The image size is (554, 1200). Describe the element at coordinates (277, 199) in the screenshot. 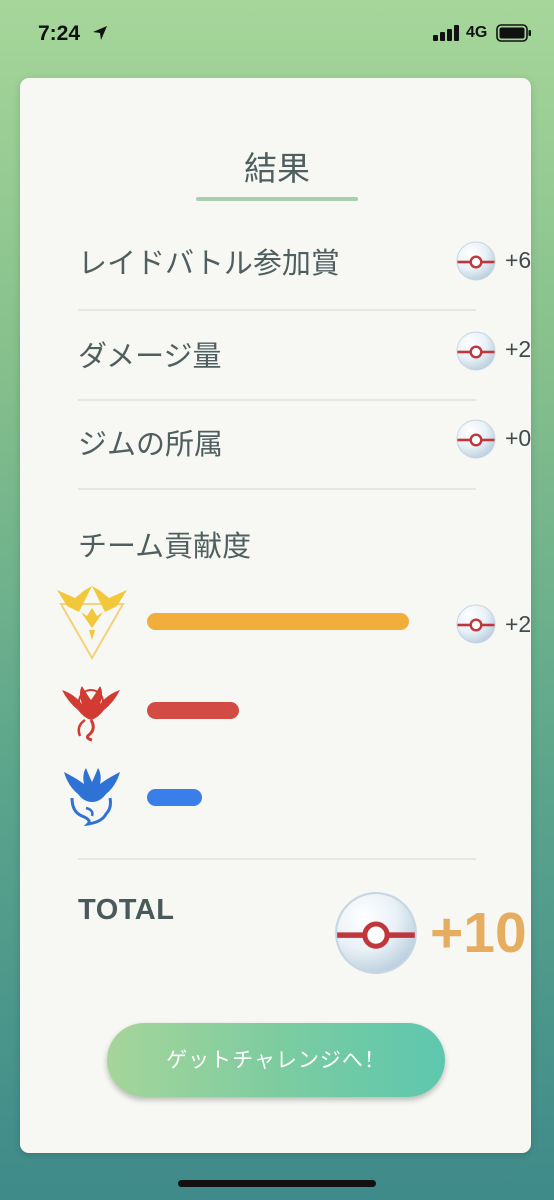

I see `title-underline` at that location.